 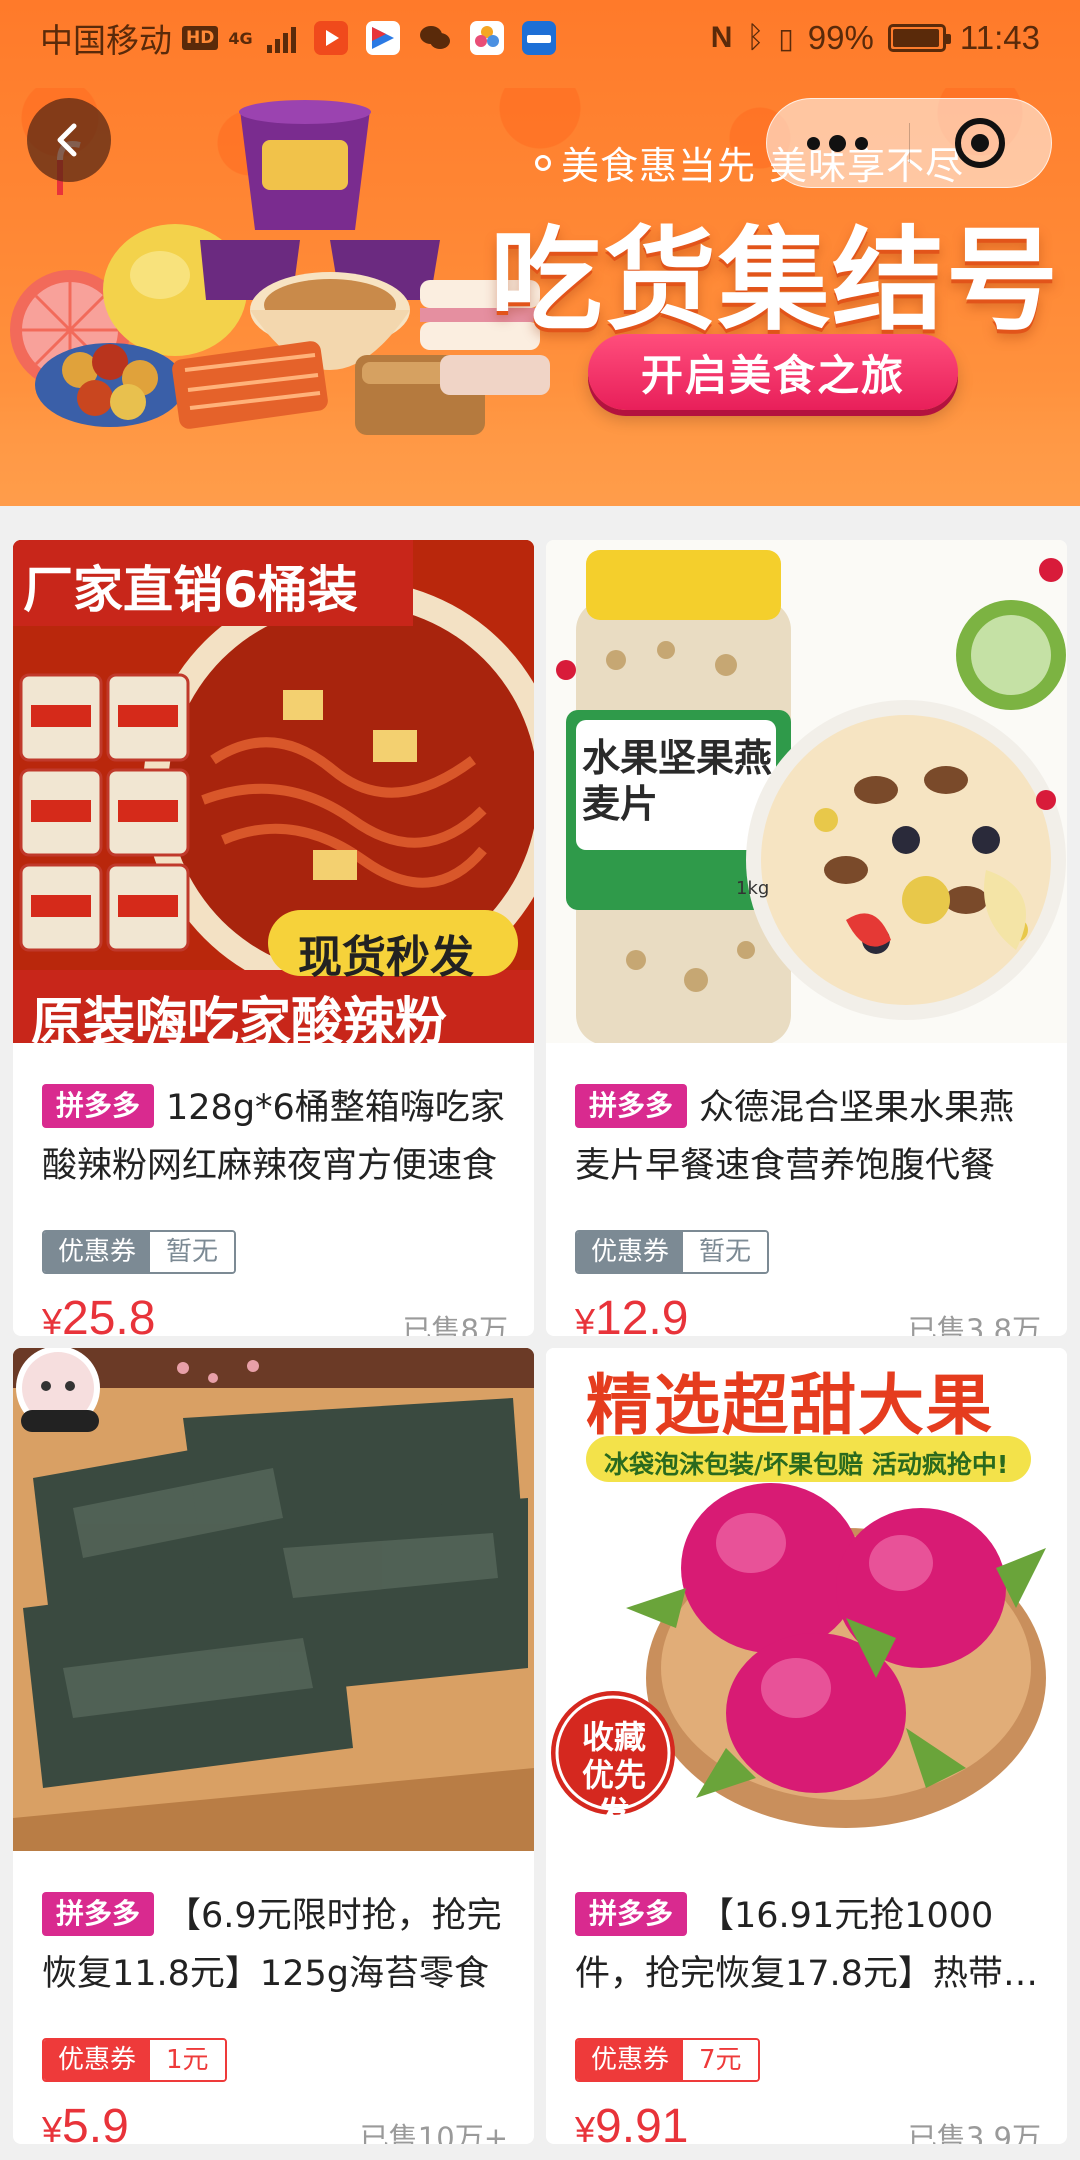 I want to click on product-image: 水果坚果燕麦片 1kg, so click(x=806, y=791).